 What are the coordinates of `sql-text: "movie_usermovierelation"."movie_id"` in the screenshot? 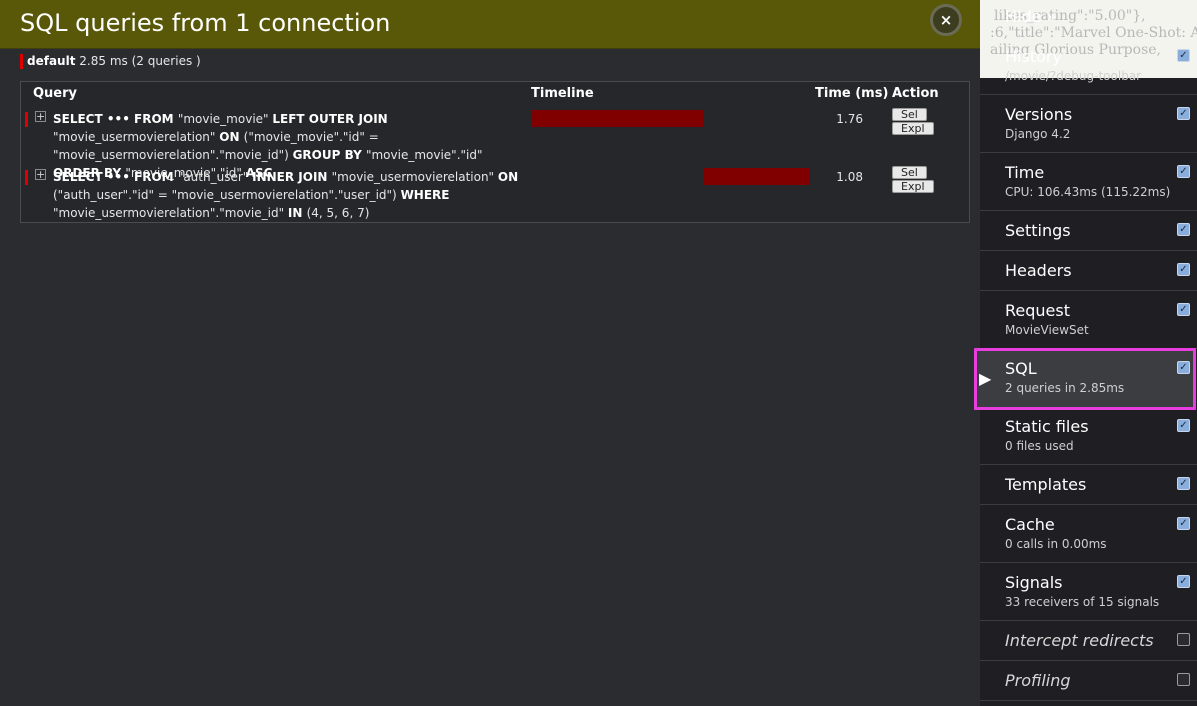 It's located at (170, 213).